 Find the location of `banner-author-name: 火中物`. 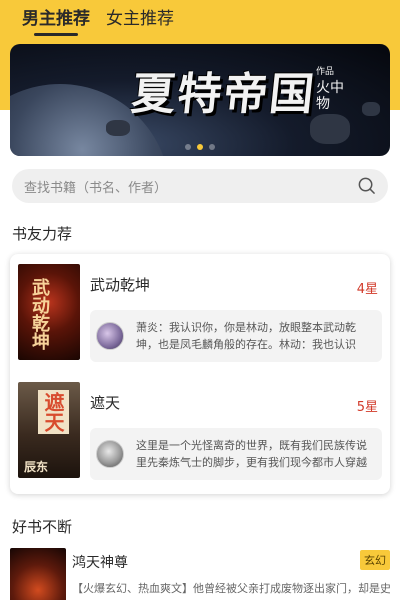

banner-author-name: 火中物 is located at coordinates (330, 96).